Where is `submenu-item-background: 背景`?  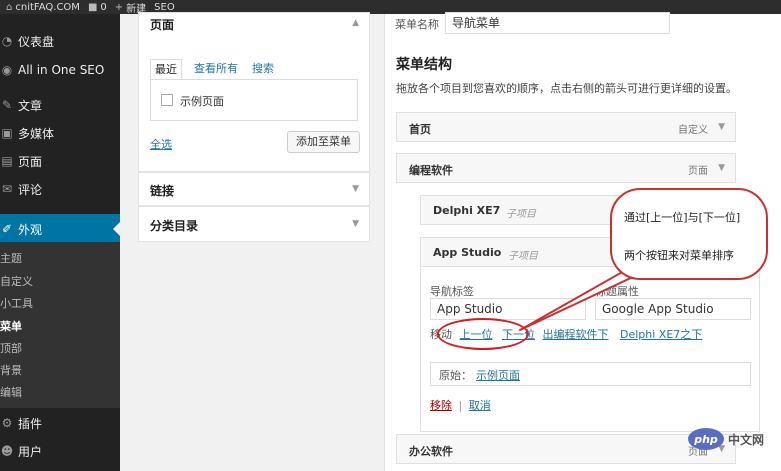 submenu-item-background: 背景 is located at coordinates (11, 370).